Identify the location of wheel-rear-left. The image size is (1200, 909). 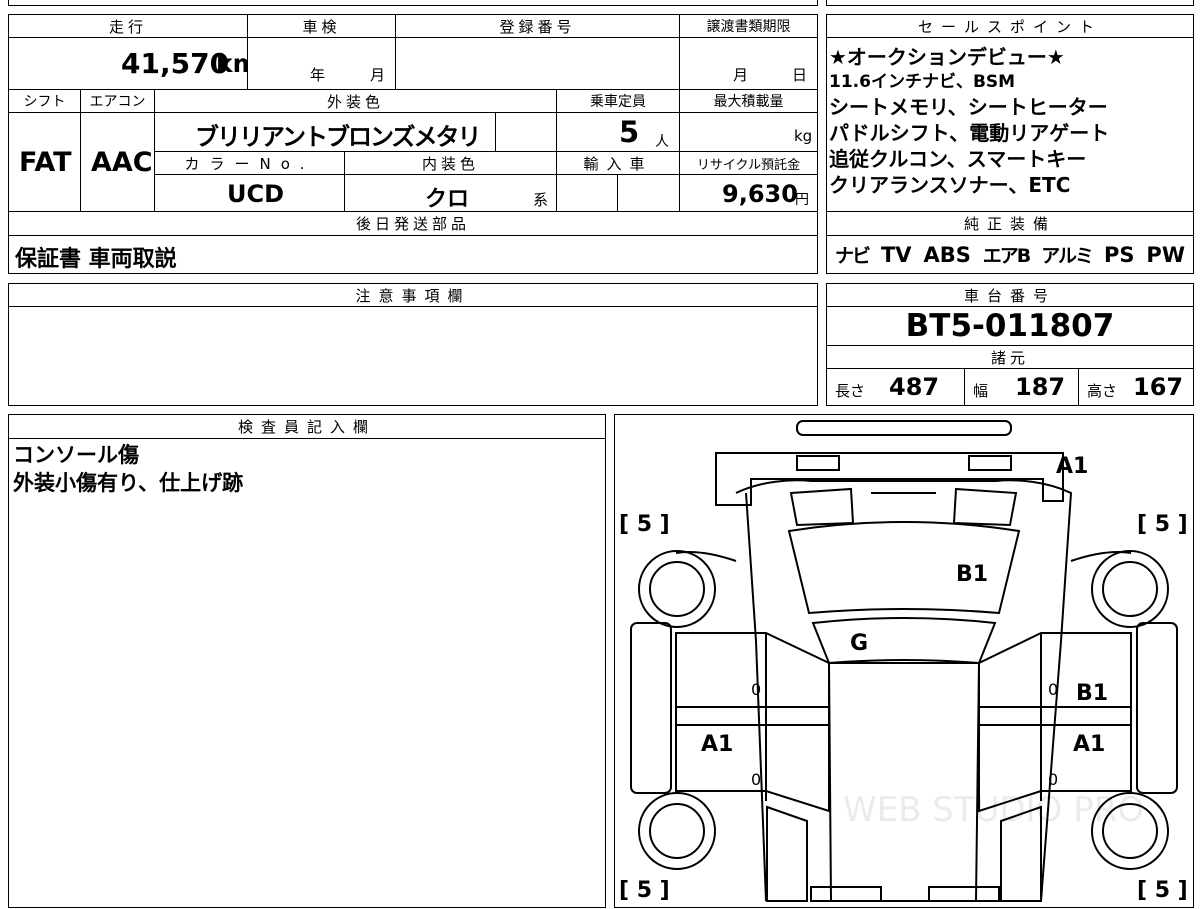
(677, 589).